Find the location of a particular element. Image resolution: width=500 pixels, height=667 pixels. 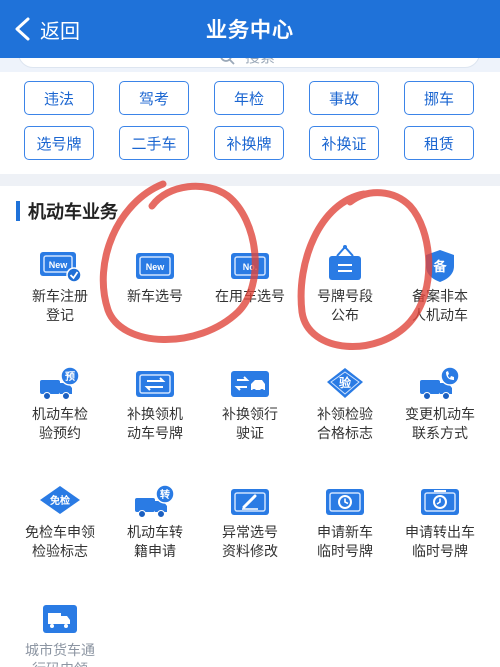

new-plate-icon: New is located at coordinates (155, 266).